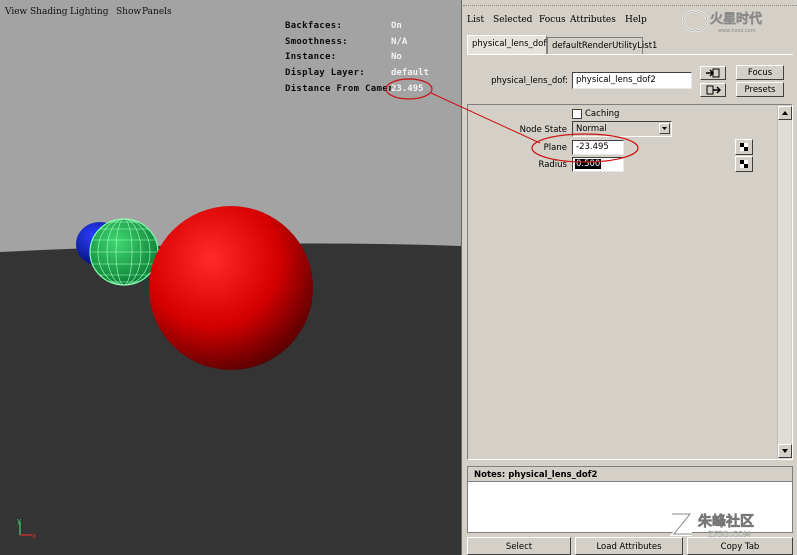 The image size is (797, 555). What do you see at coordinates (396, 26) in the screenshot?
I see `hud-backfaces-value: On` at bounding box center [396, 26].